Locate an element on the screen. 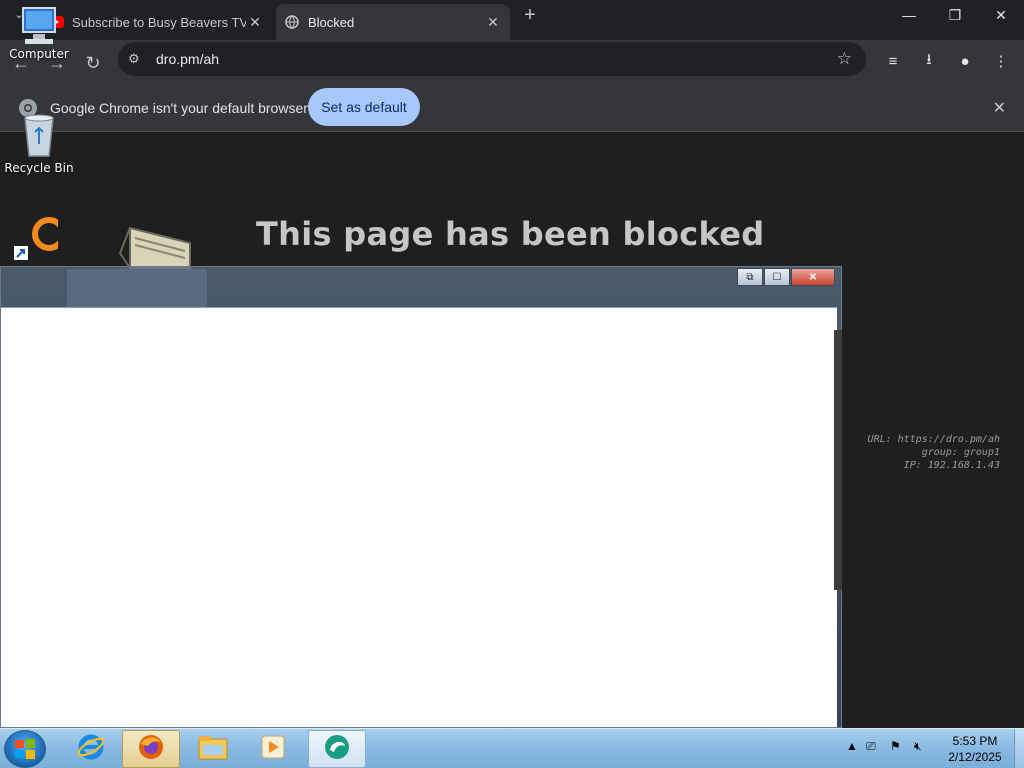 The height and width of the screenshot is (768, 1024). windows-logo-icon is located at coordinates (25, 749).